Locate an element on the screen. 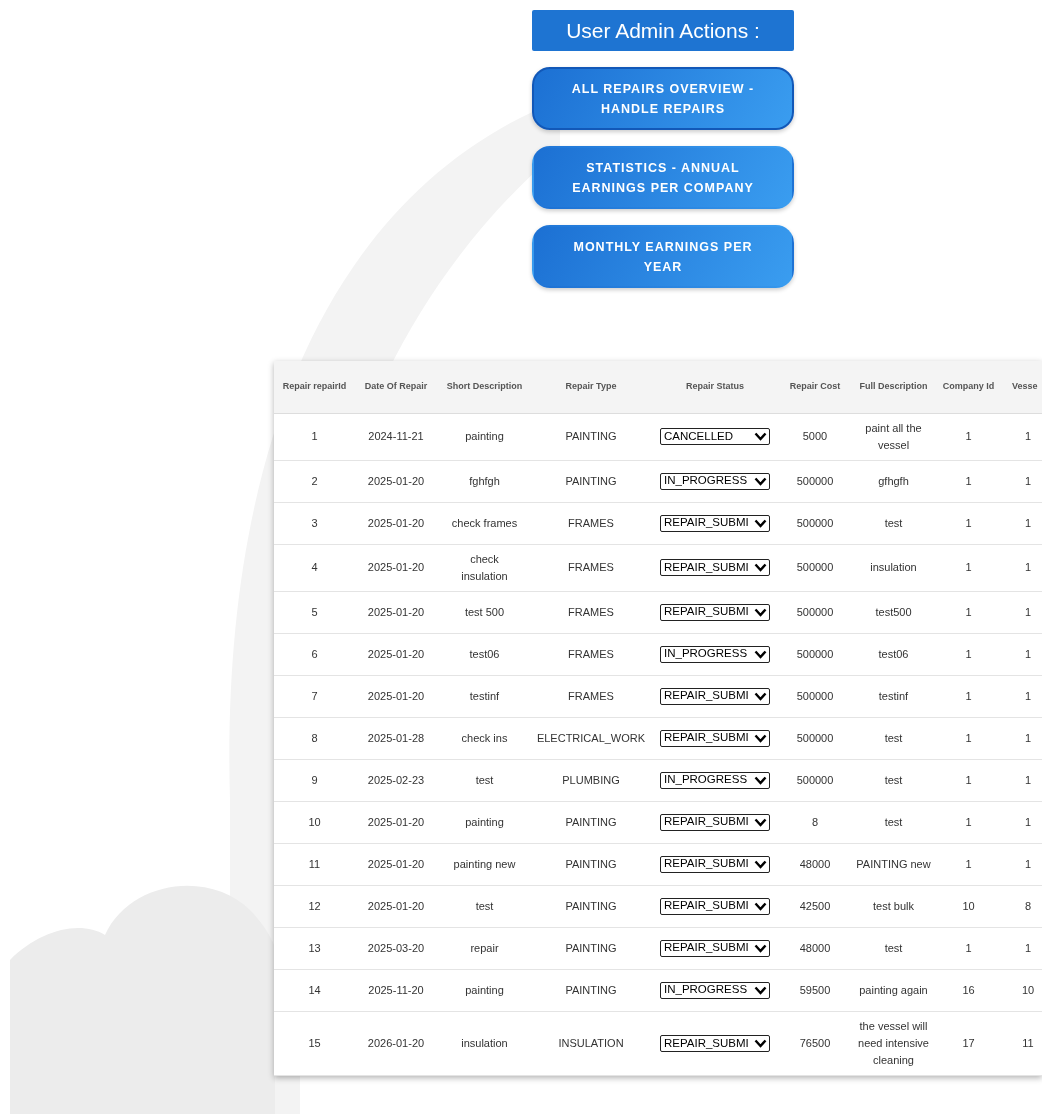 The width and height of the screenshot is (1042, 1114). table-cell: check frames is located at coordinates (484, 522).